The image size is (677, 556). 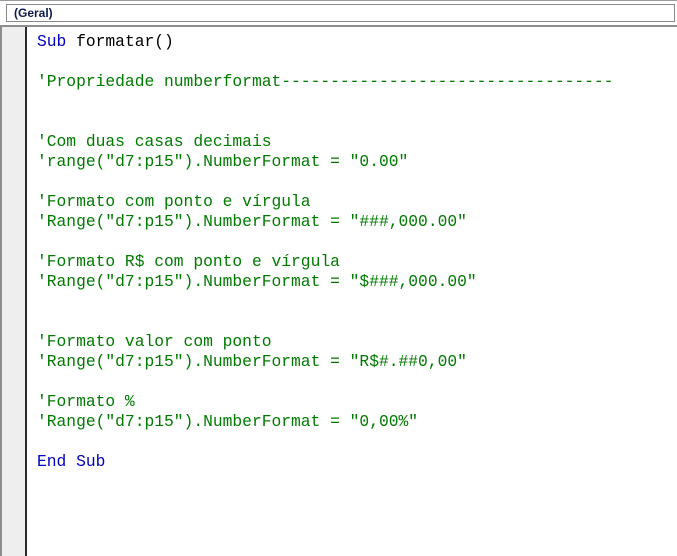 I want to click on code-window-selector-bar: (Geral), so click(x=338, y=13).